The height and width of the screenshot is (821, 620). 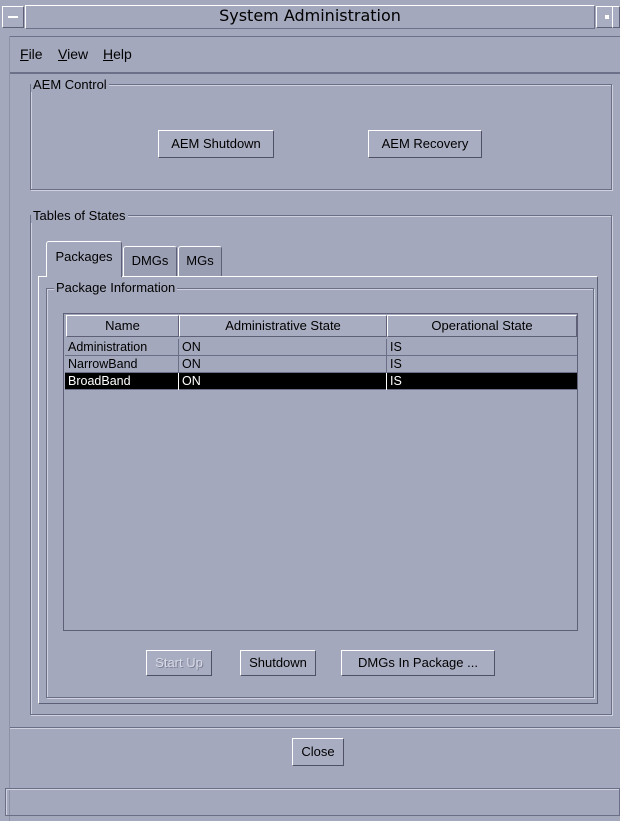 What do you see at coordinates (5, 428) in the screenshot?
I see `window-left-border` at bounding box center [5, 428].